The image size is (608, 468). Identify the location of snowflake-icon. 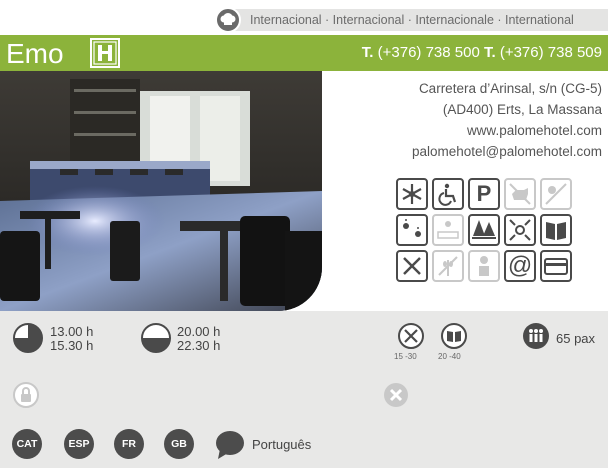
(412, 194).